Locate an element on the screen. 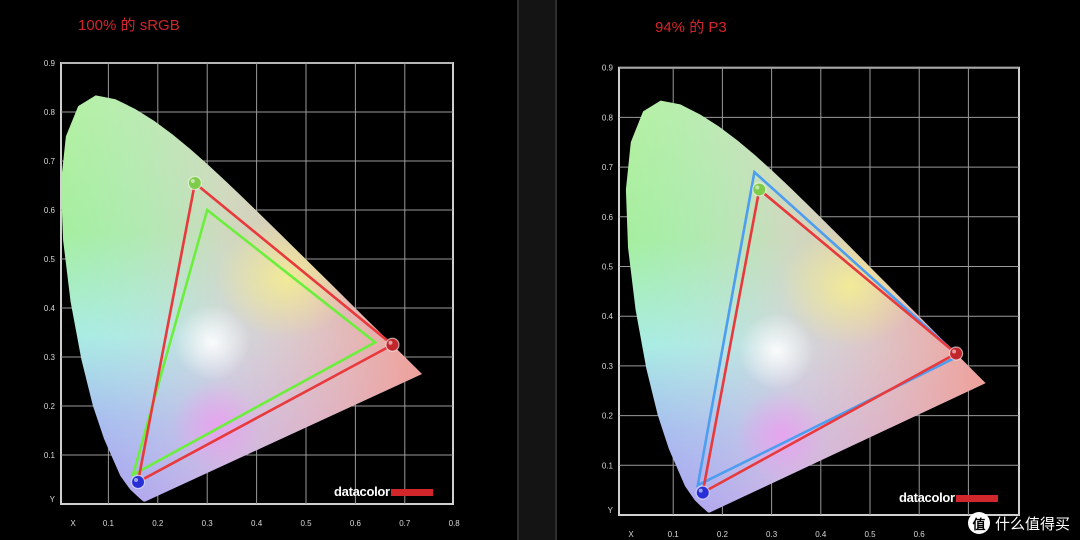 Image resolution: width=1080 pixels, height=540 pixels. x-tick-label: 0.8 is located at coordinates (455, 523).